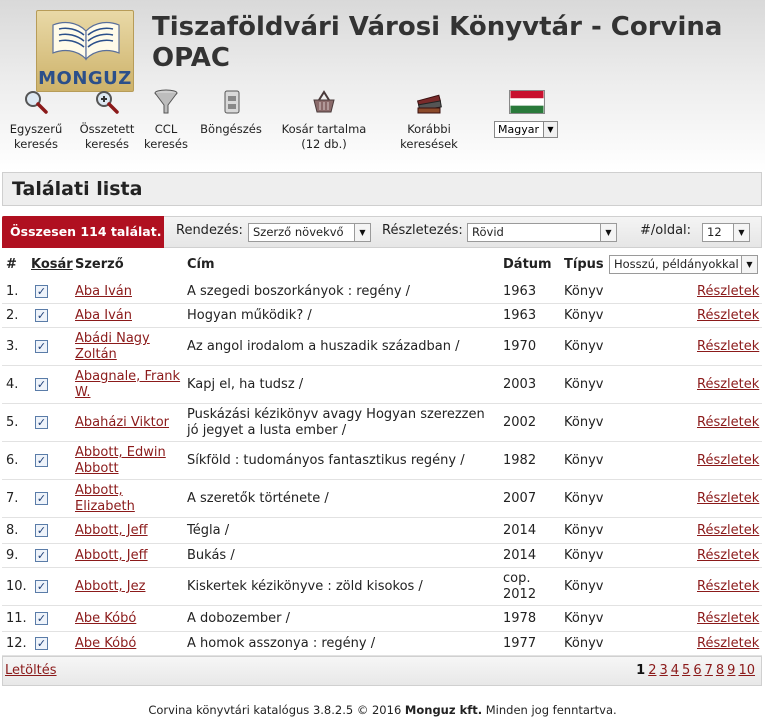 The image size is (765, 724). What do you see at coordinates (663, 670) in the screenshot?
I see `page-3-link: 3` at bounding box center [663, 670].